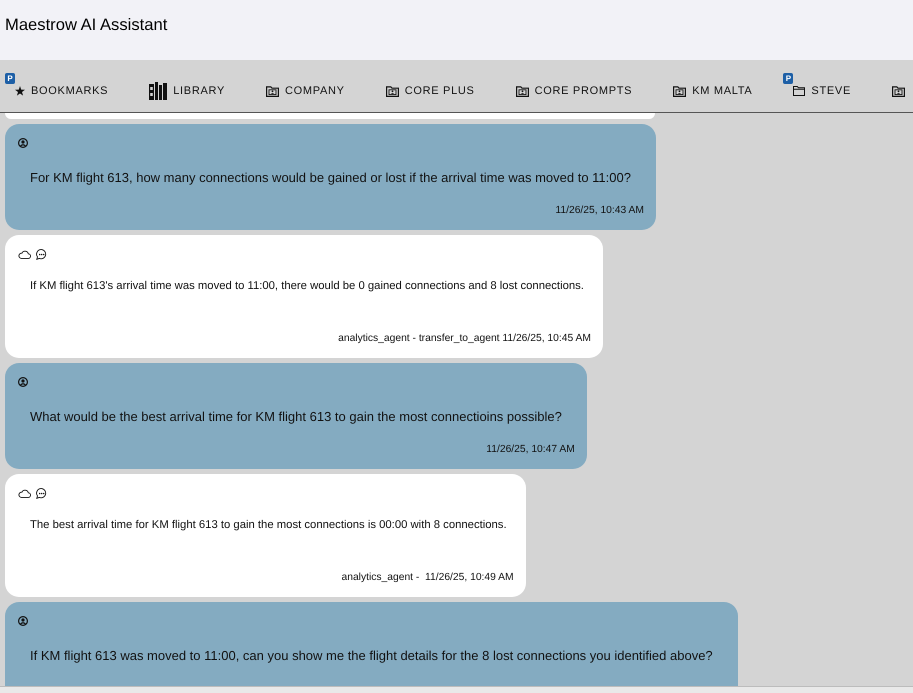 The width and height of the screenshot is (913, 693). Describe the element at coordinates (430, 91) in the screenshot. I see `toolbar-tab: CORE PLUS` at that location.